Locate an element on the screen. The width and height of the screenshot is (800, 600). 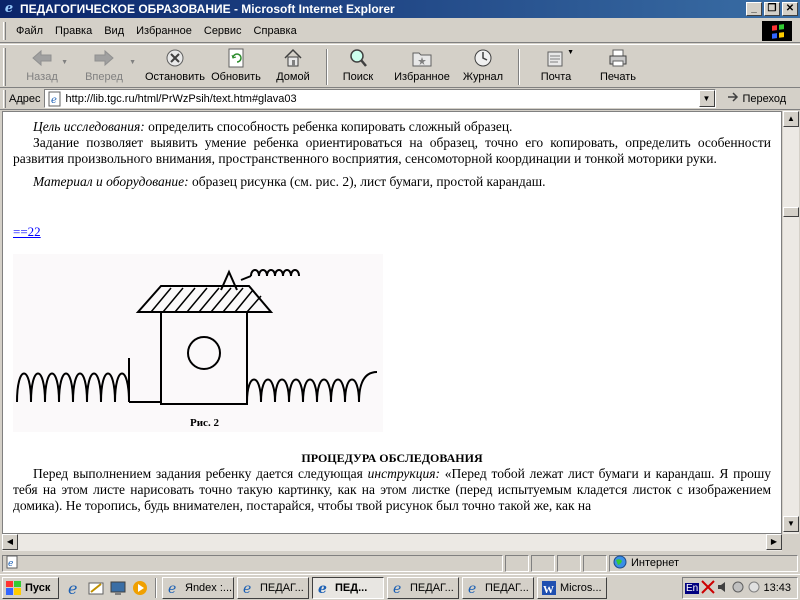
scroll-down-icon: ▼ is located at coordinates (791, 524).